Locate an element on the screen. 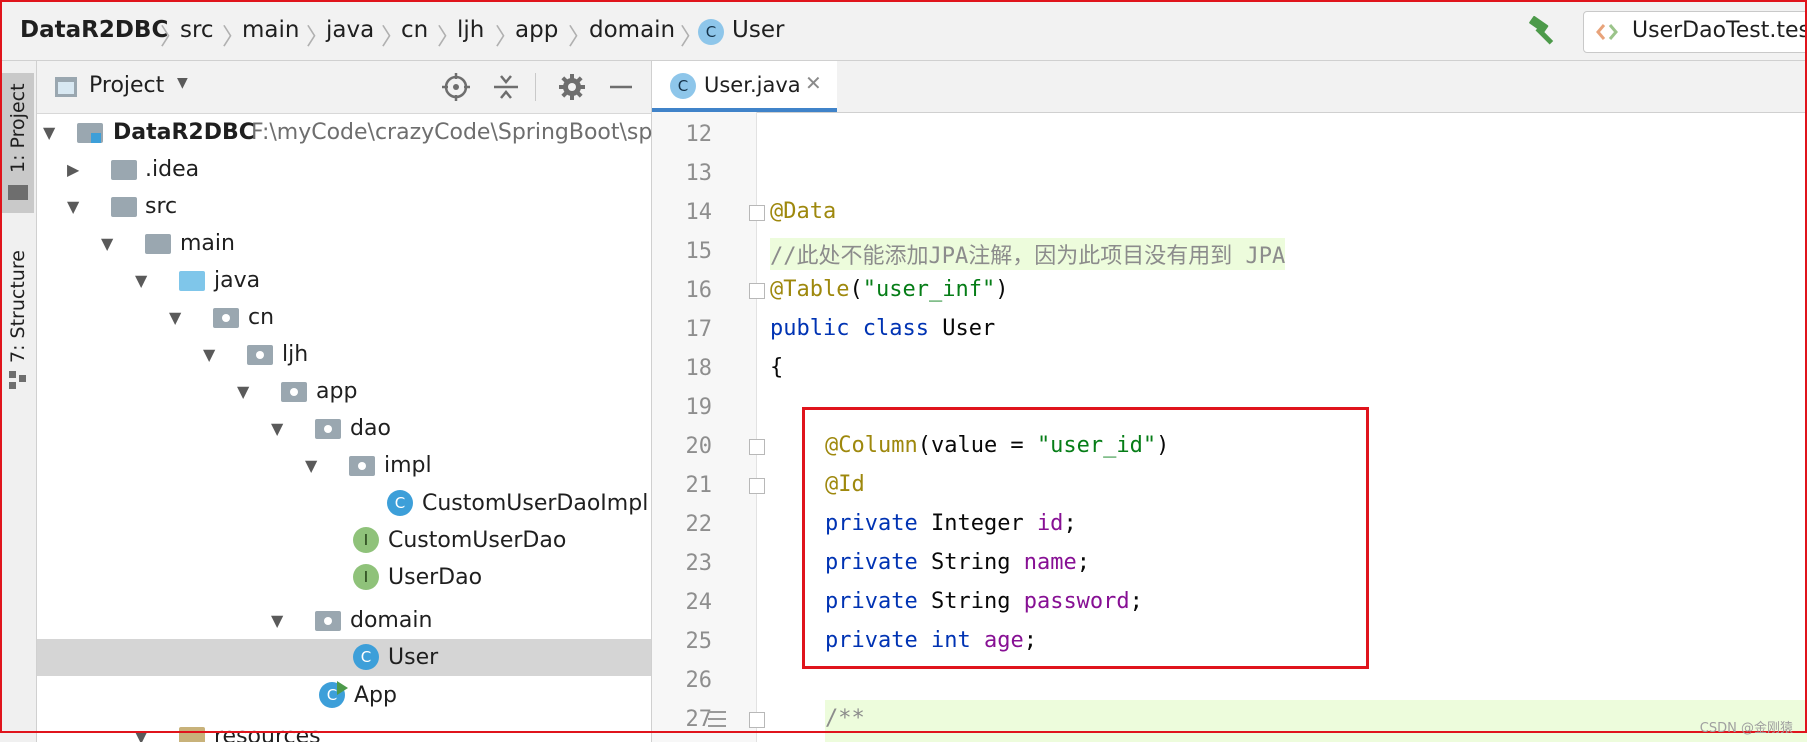 The width and height of the screenshot is (1807, 742). doc-comment-highlight is located at coordinates (1316, 721).